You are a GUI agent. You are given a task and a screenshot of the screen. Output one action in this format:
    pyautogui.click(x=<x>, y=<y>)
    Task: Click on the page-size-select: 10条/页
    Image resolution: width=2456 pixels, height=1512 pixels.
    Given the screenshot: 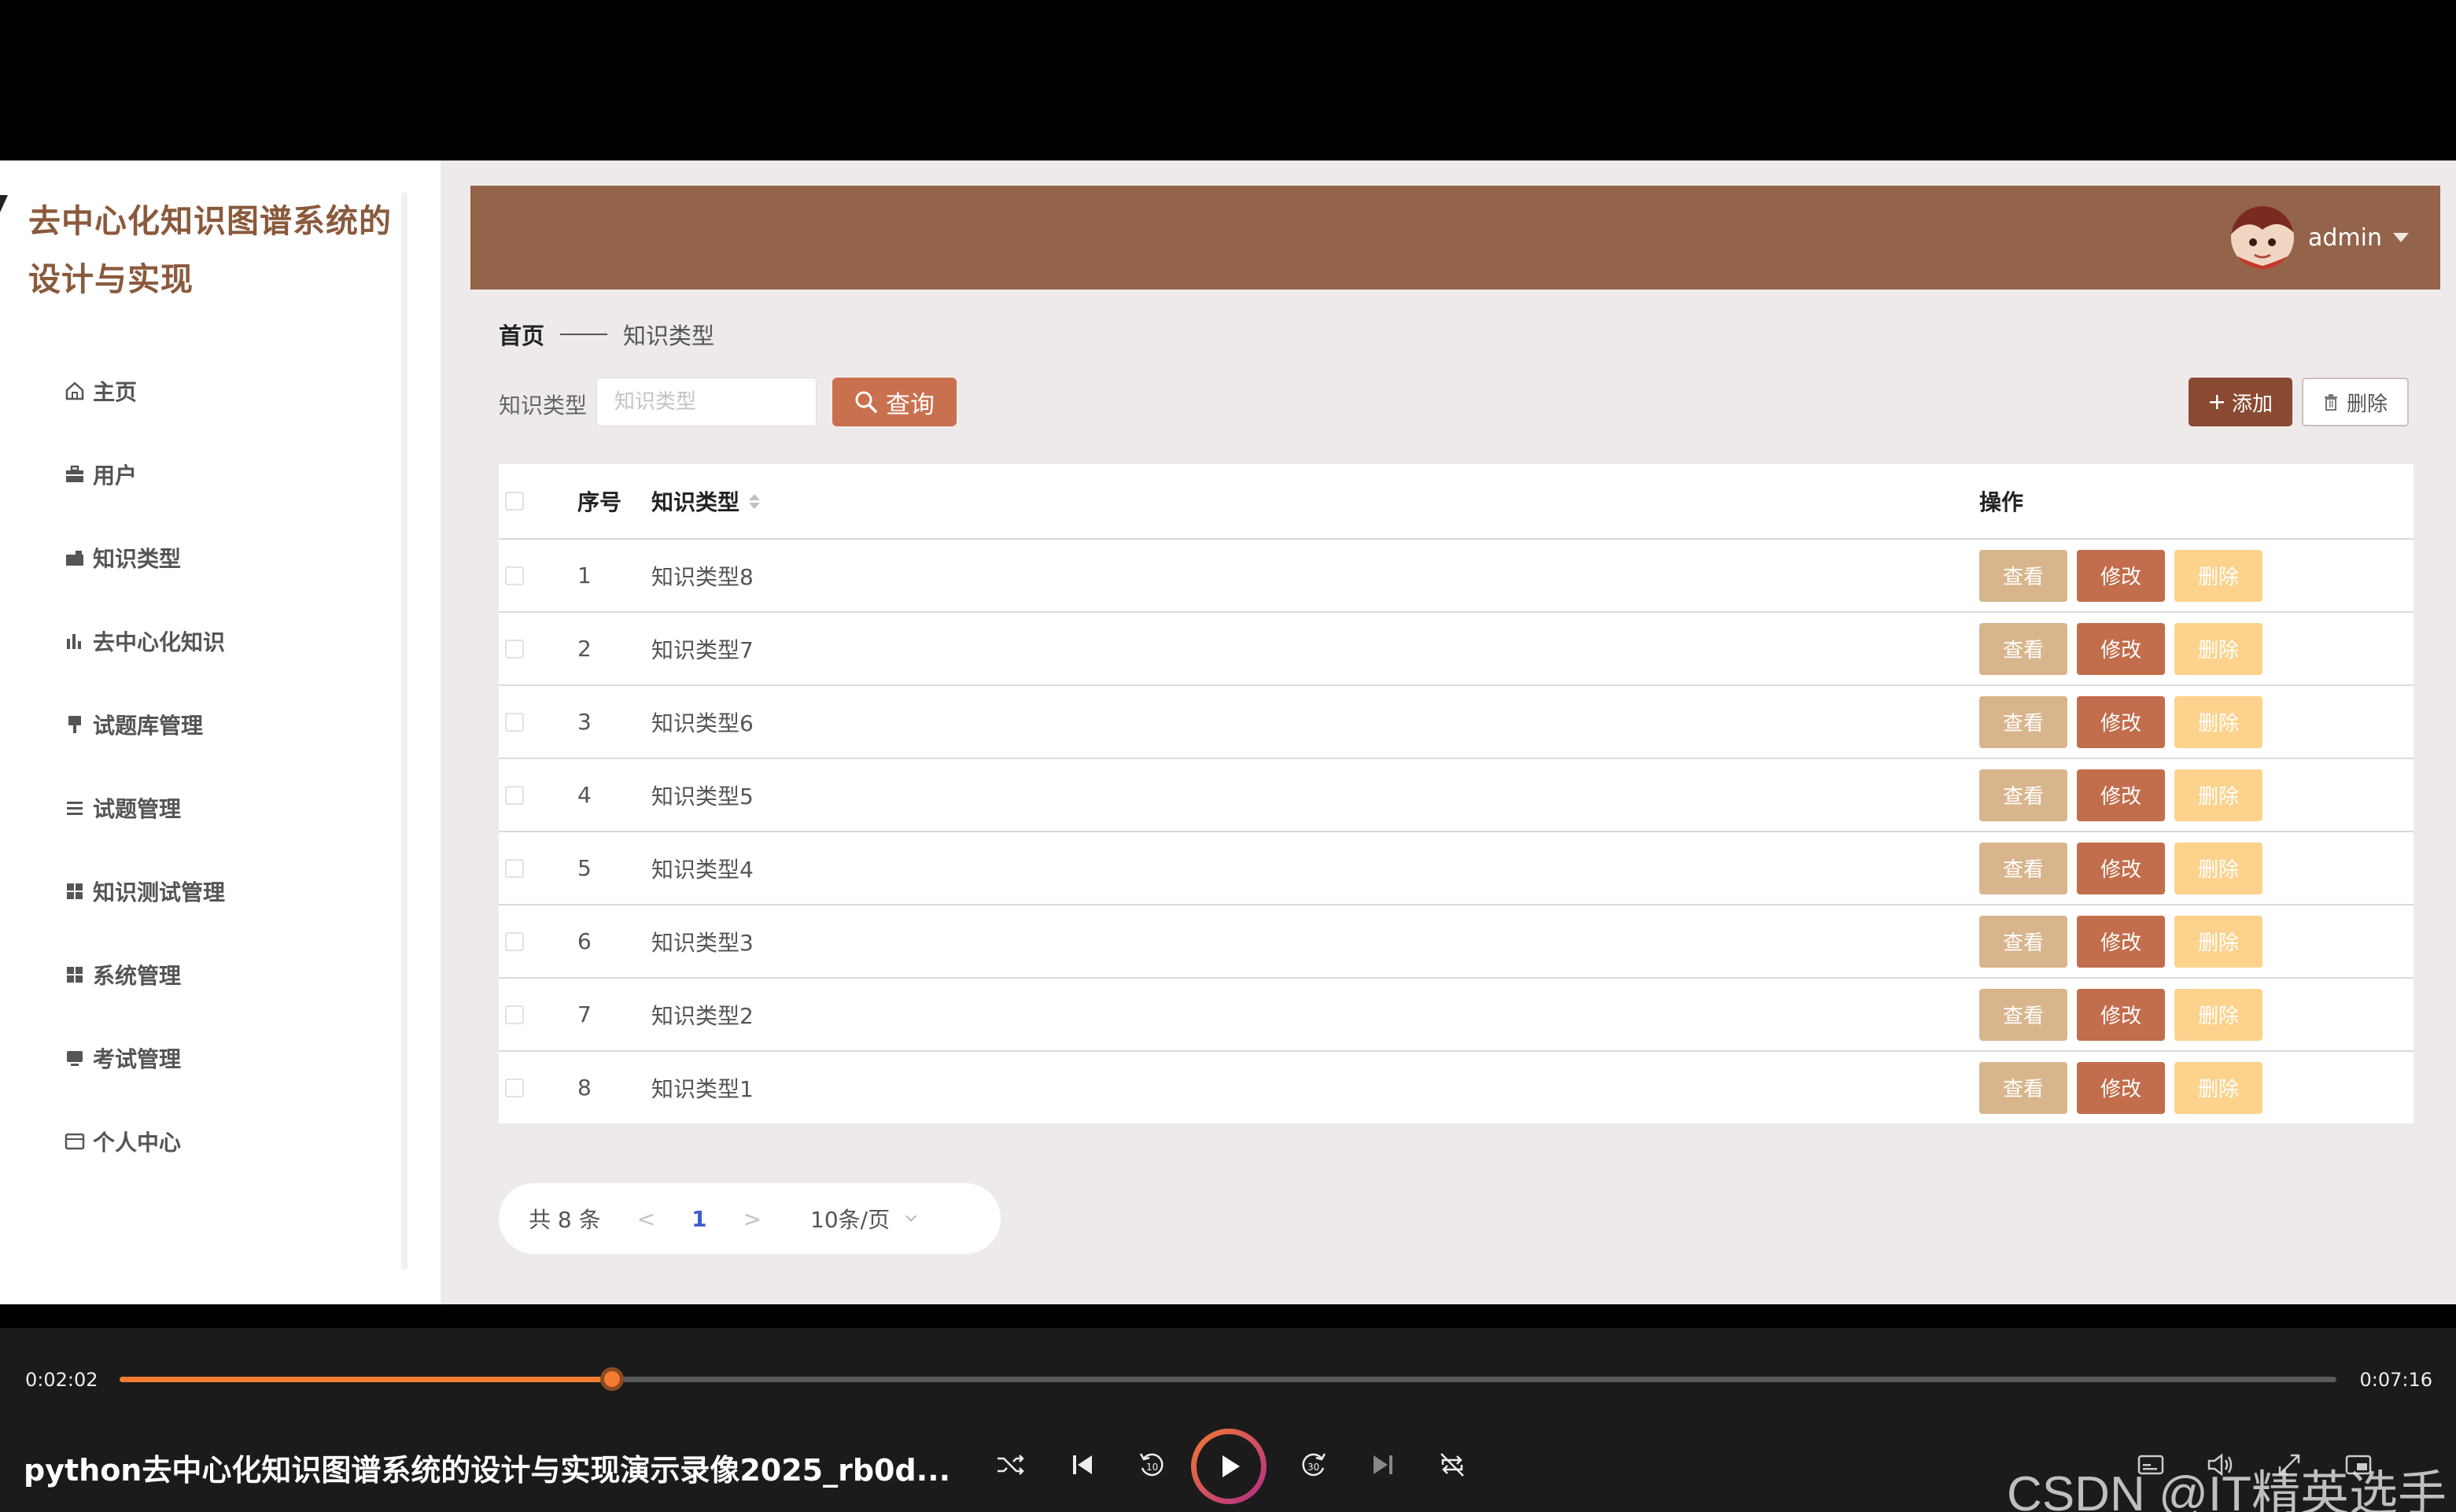 What is the action you would take?
    pyautogui.click(x=863, y=1218)
    